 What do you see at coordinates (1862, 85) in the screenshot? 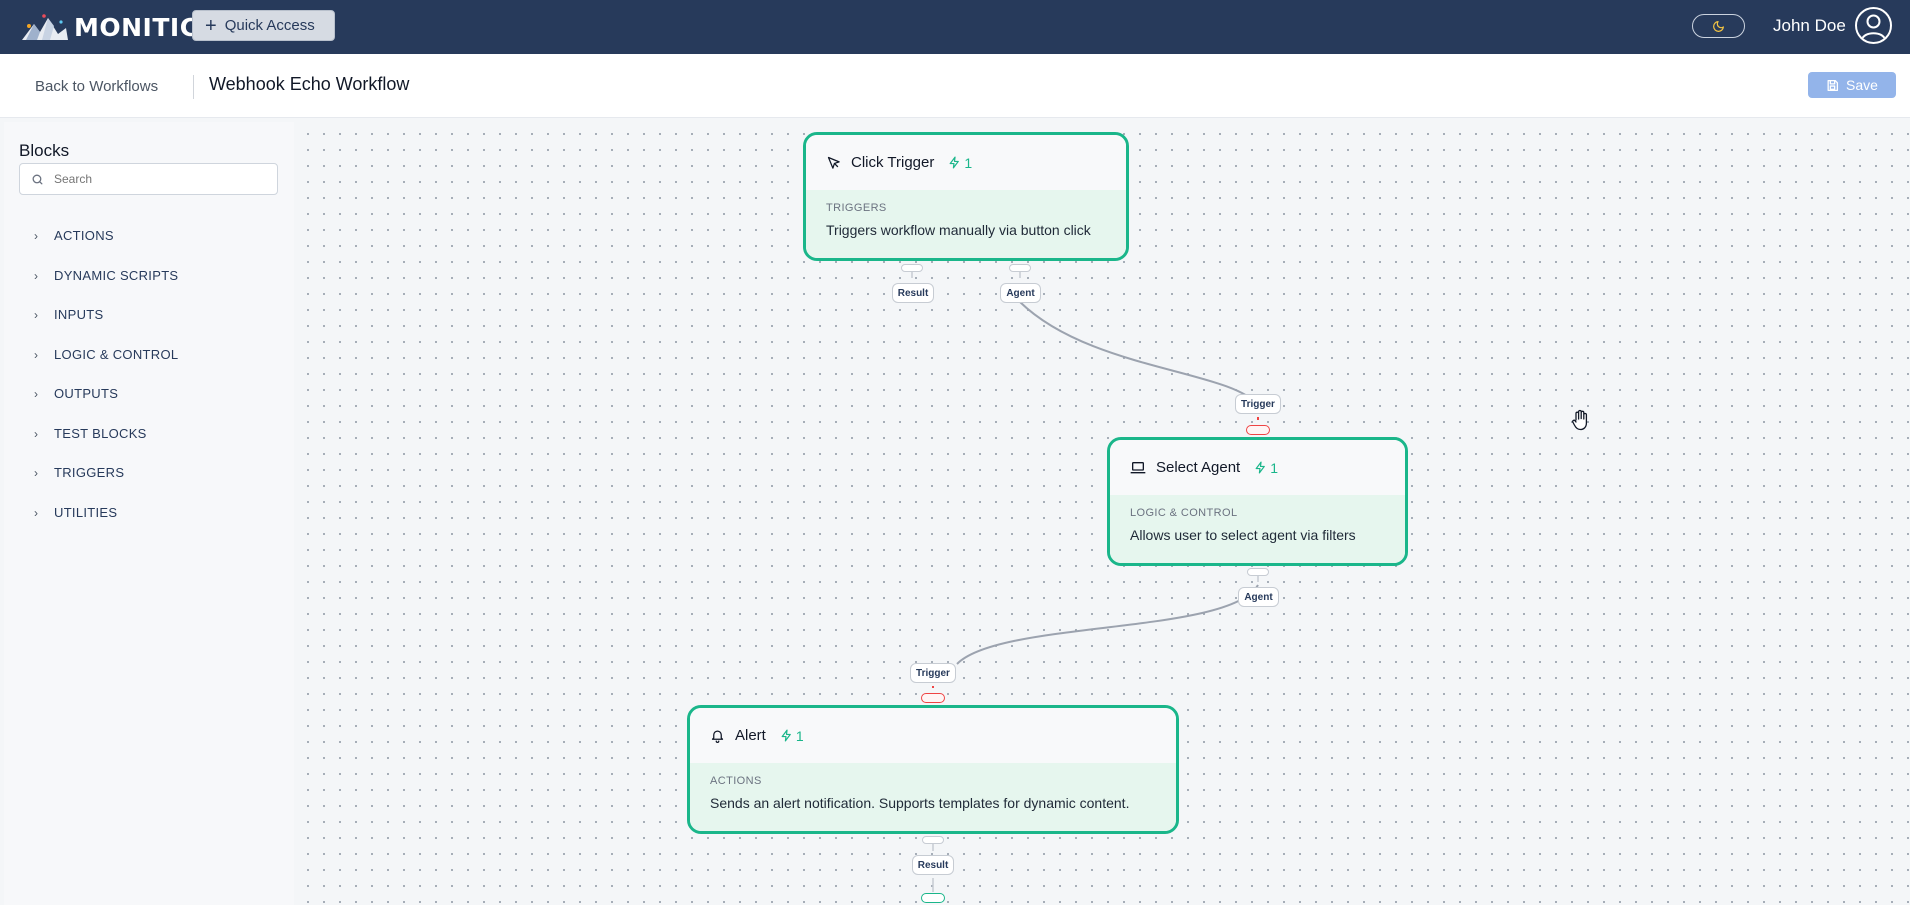
I see `save-label: Save` at bounding box center [1862, 85].